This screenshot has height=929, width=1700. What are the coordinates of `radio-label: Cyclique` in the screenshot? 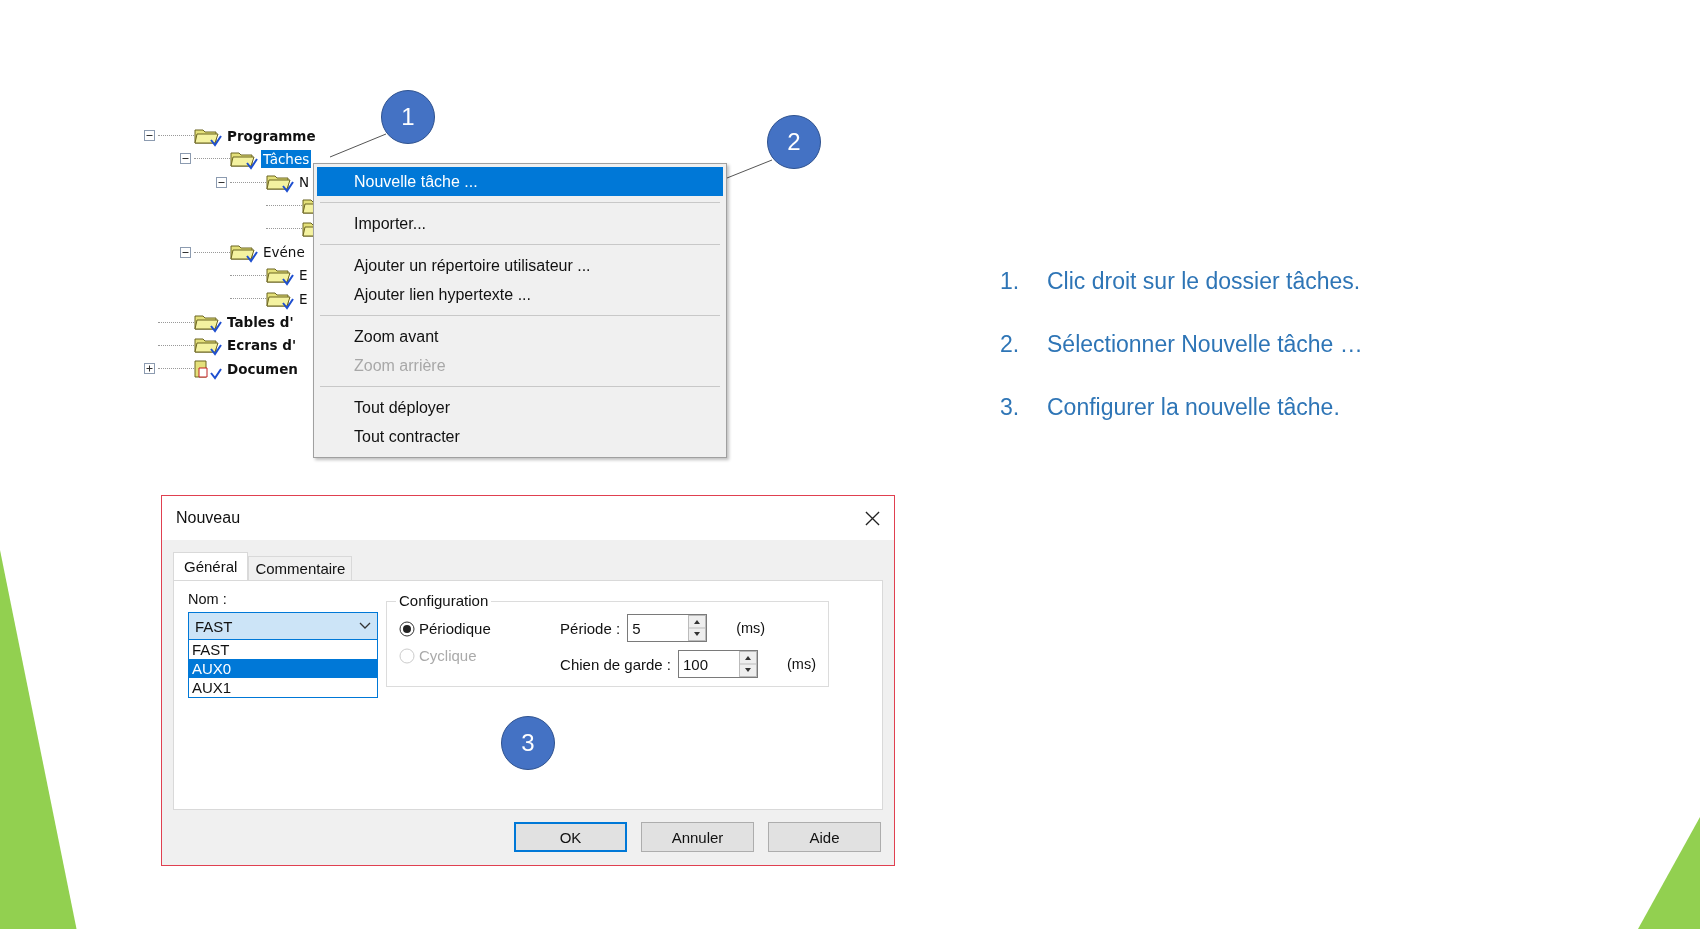 It's located at (448, 655).